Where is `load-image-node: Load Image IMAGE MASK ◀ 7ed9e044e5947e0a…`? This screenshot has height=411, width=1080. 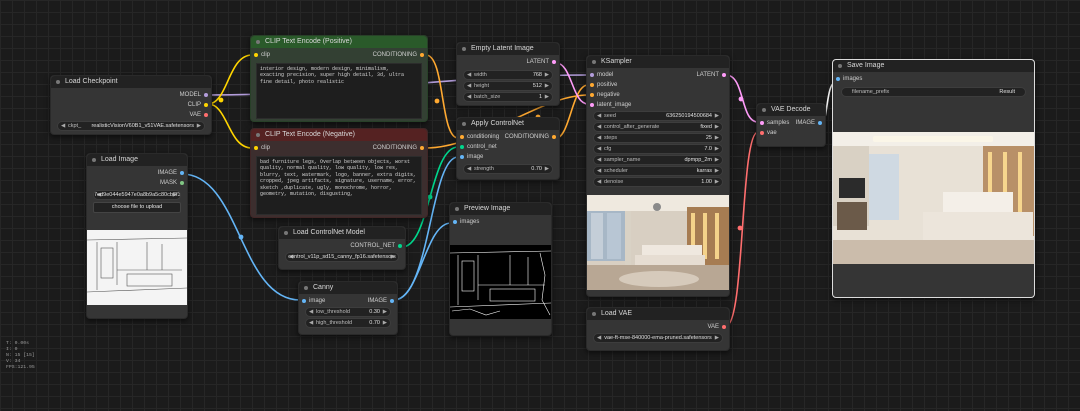 load-image-node: Load Image IMAGE MASK ◀ 7ed9e044e5947e0a… is located at coordinates (137, 236).